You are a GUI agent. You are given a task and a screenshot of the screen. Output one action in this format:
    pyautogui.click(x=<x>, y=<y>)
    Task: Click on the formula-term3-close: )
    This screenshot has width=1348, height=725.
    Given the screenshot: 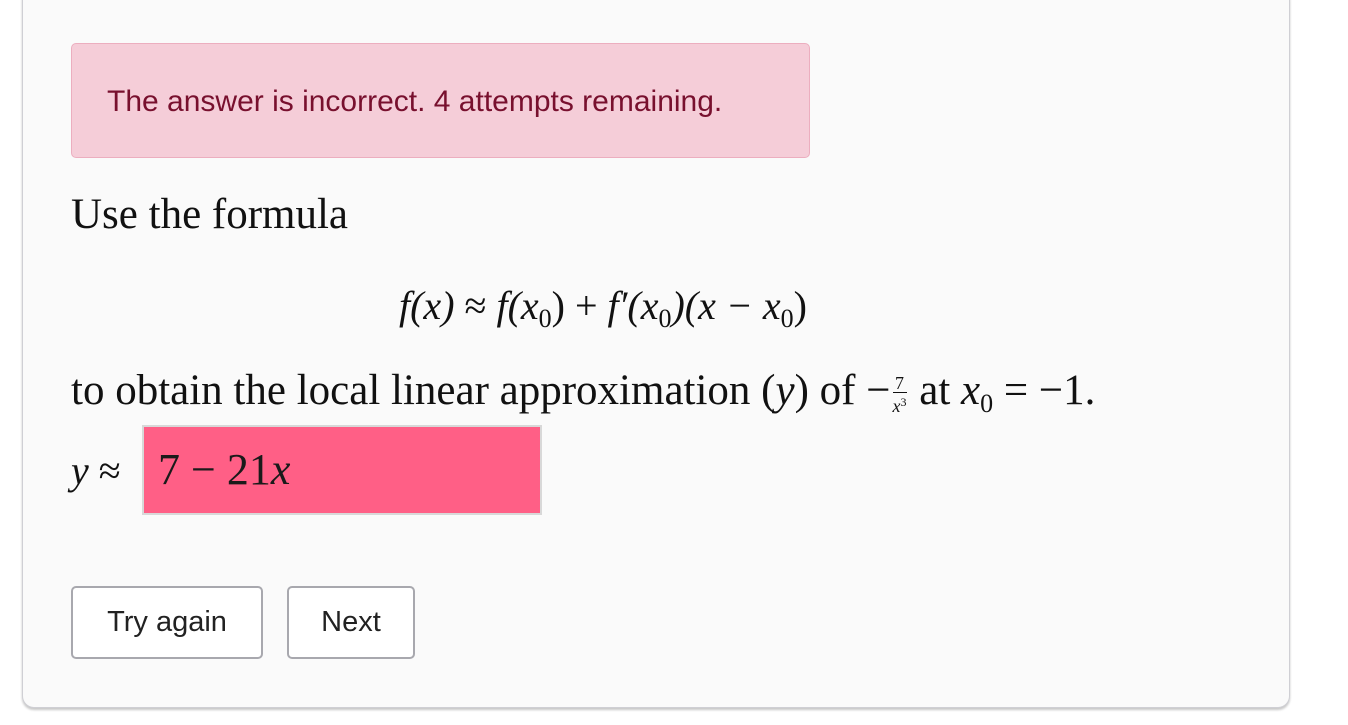 What is the action you would take?
    pyautogui.click(x=800, y=305)
    